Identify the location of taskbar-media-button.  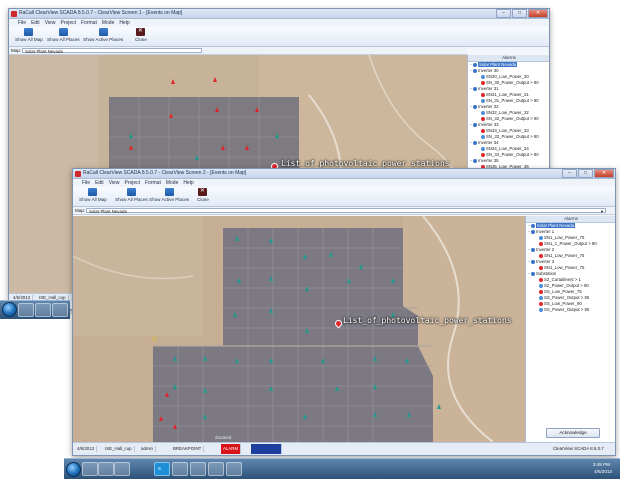
(216, 469).